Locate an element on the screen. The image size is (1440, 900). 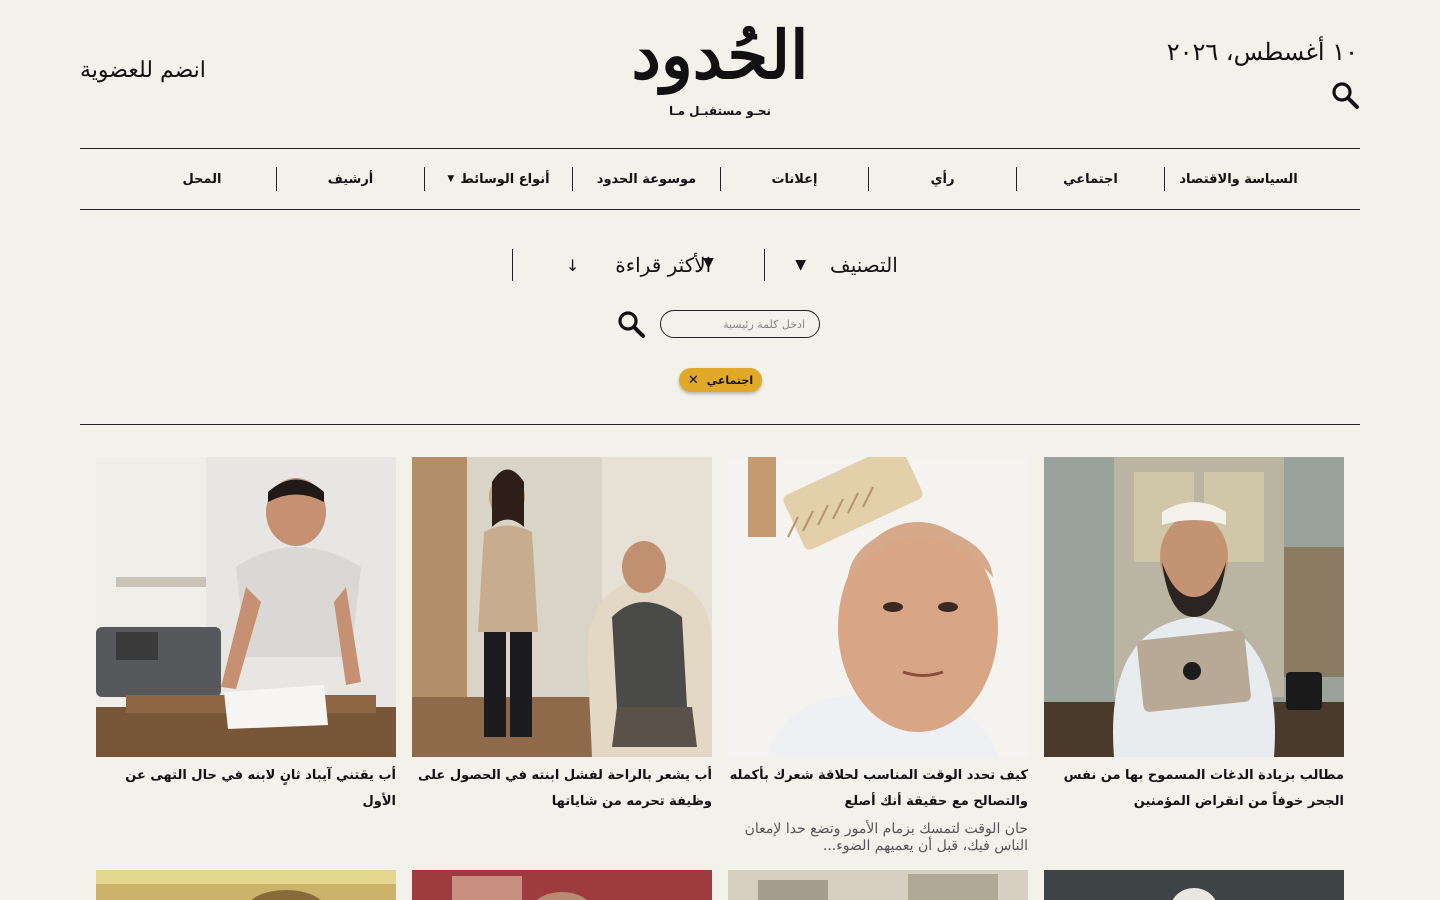
sort-label: الأكثر قراءة is located at coordinates (663, 265).